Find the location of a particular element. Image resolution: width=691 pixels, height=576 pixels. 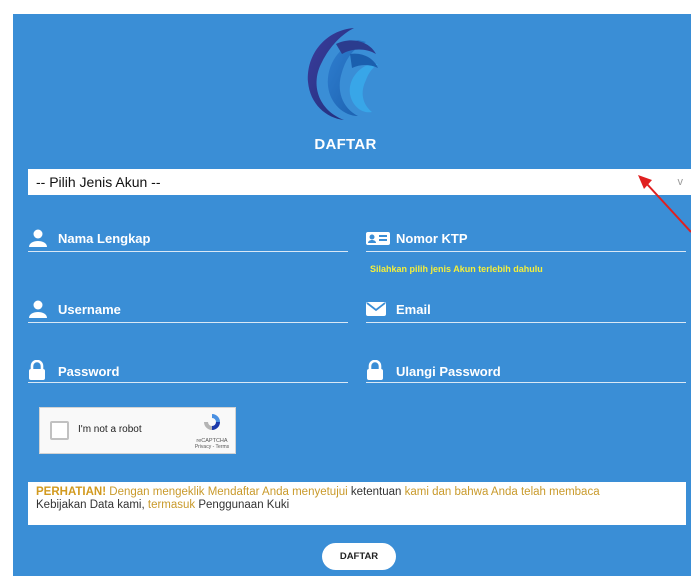

notice-text-2: kami dan bahwa Anda telah membaca is located at coordinates (500, 492).